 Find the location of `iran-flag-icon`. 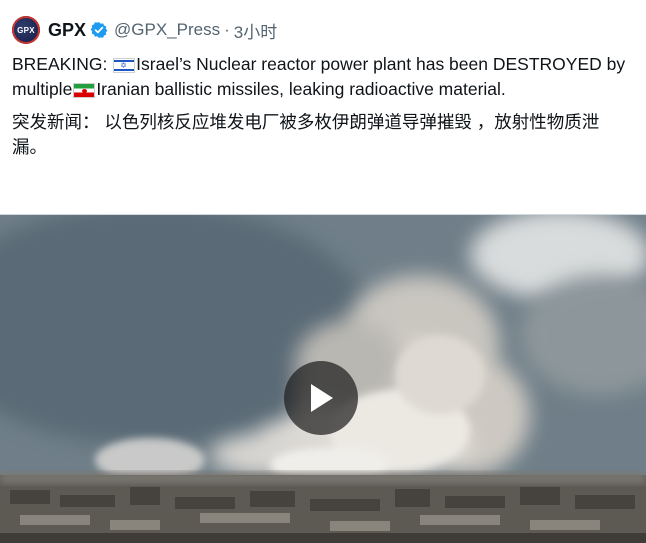

iran-flag-icon is located at coordinates (84, 90).